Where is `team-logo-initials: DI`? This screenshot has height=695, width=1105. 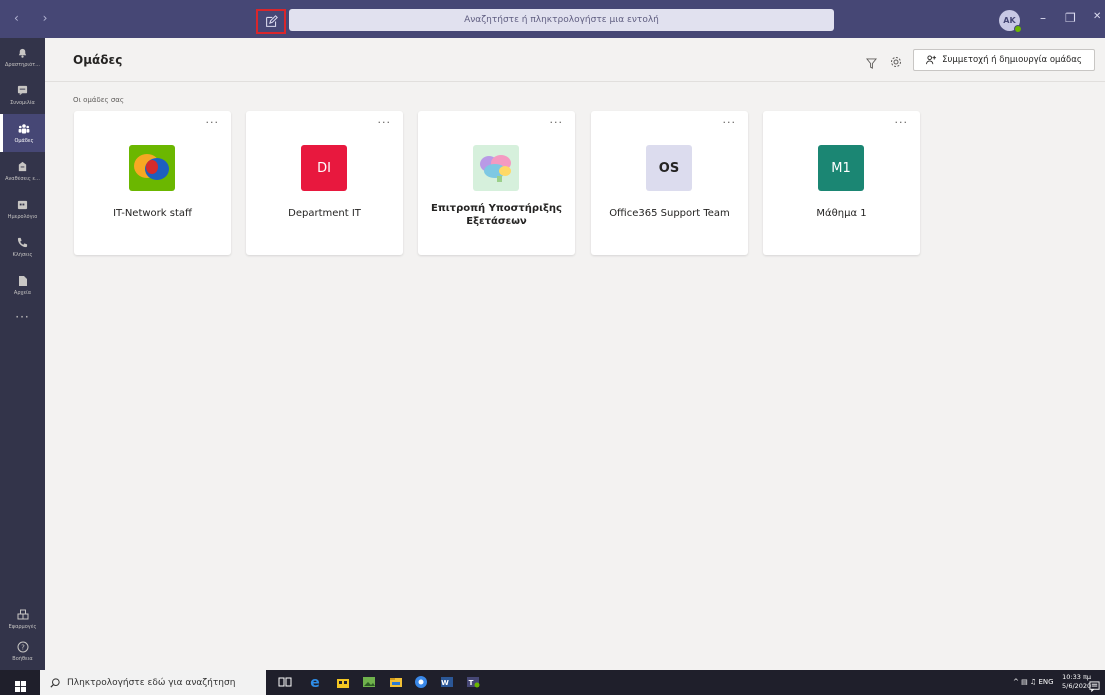
team-logo-initials: DI is located at coordinates (324, 168).